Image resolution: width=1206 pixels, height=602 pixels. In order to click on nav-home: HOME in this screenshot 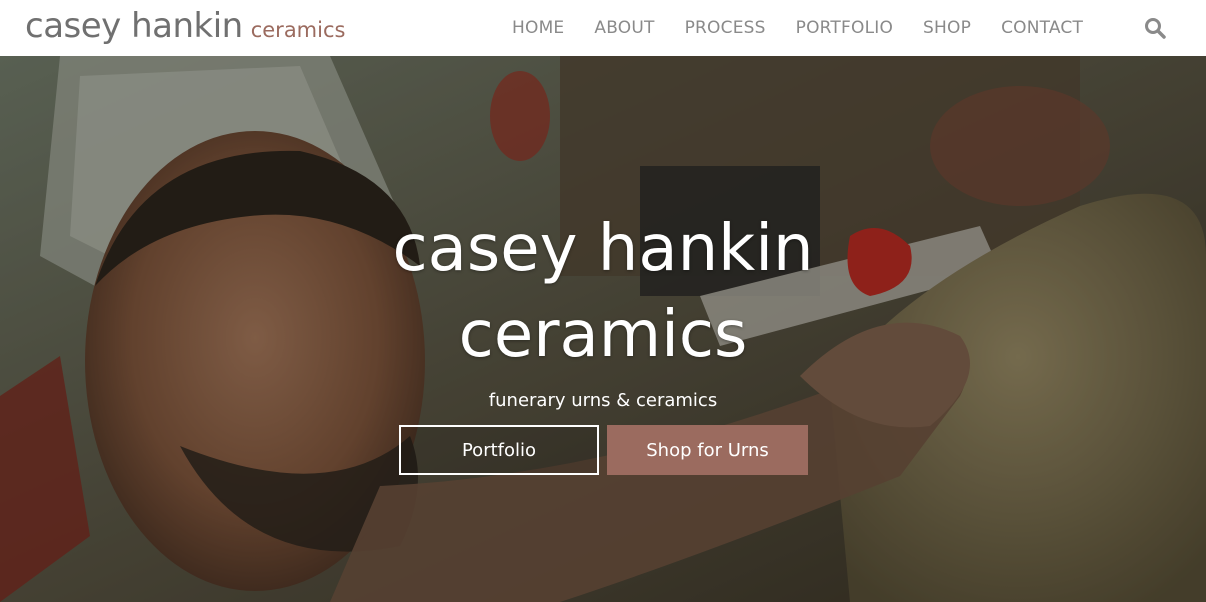, I will do `click(538, 28)`.